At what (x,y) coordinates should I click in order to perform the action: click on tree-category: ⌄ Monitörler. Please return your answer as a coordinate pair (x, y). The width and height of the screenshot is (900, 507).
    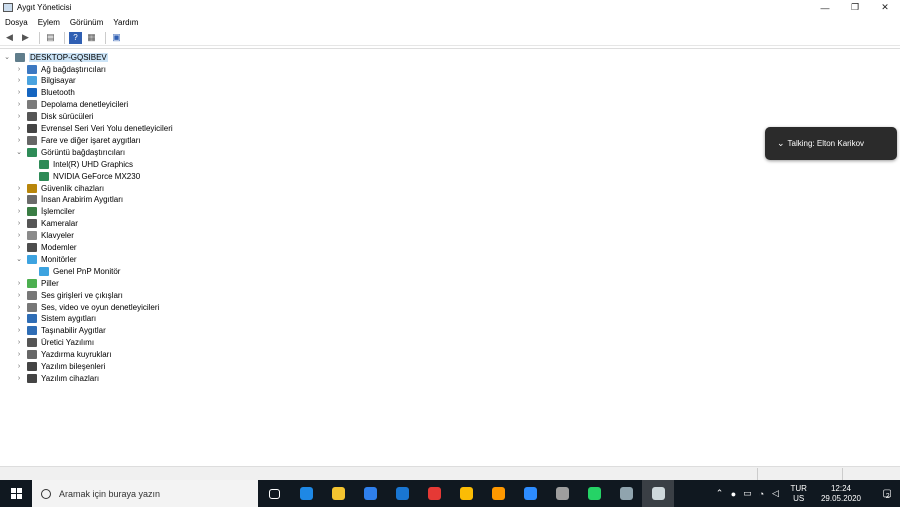
    Looking at the image, I should click on (46, 259).